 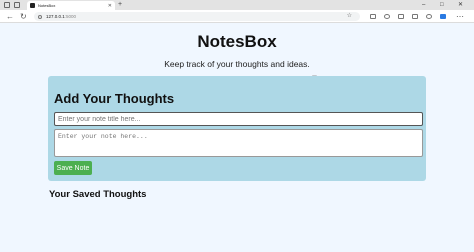 What do you see at coordinates (429, 16) in the screenshot?
I see `collections-icon` at bounding box center [429, 16].